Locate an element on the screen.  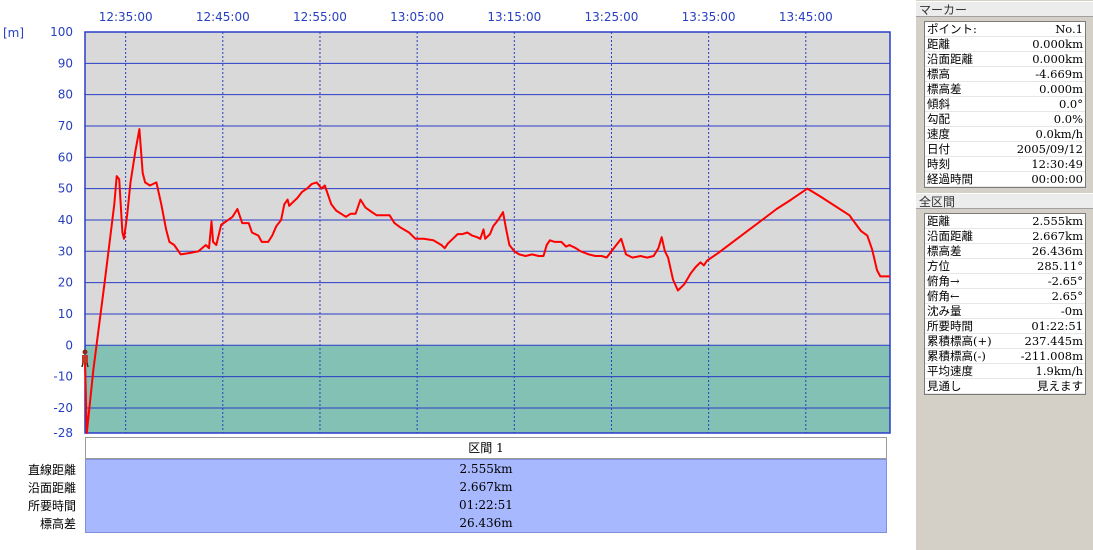
summary-row-label: 累積標高(-) is located at coordinates (956, 356).